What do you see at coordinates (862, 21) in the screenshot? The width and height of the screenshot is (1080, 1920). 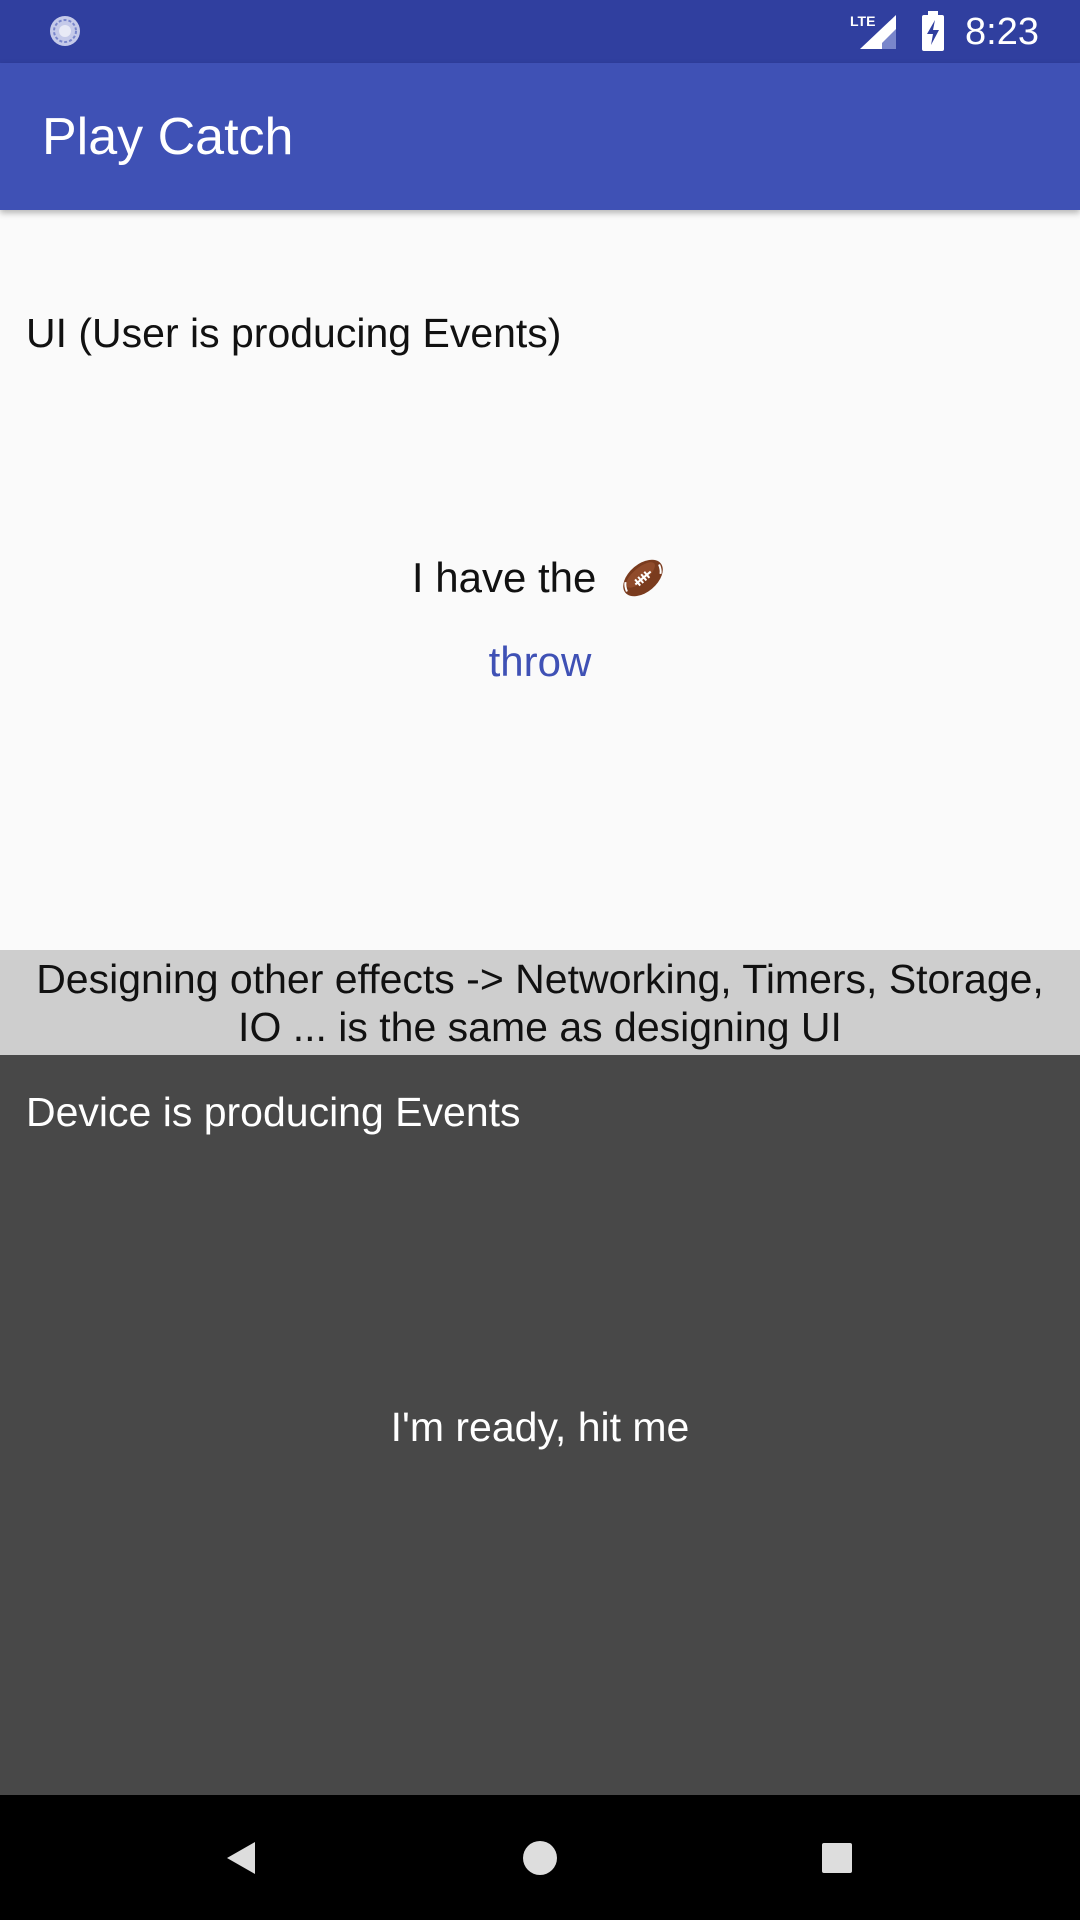 I see `svg-text: LTE` at bounding box center [862, 21].